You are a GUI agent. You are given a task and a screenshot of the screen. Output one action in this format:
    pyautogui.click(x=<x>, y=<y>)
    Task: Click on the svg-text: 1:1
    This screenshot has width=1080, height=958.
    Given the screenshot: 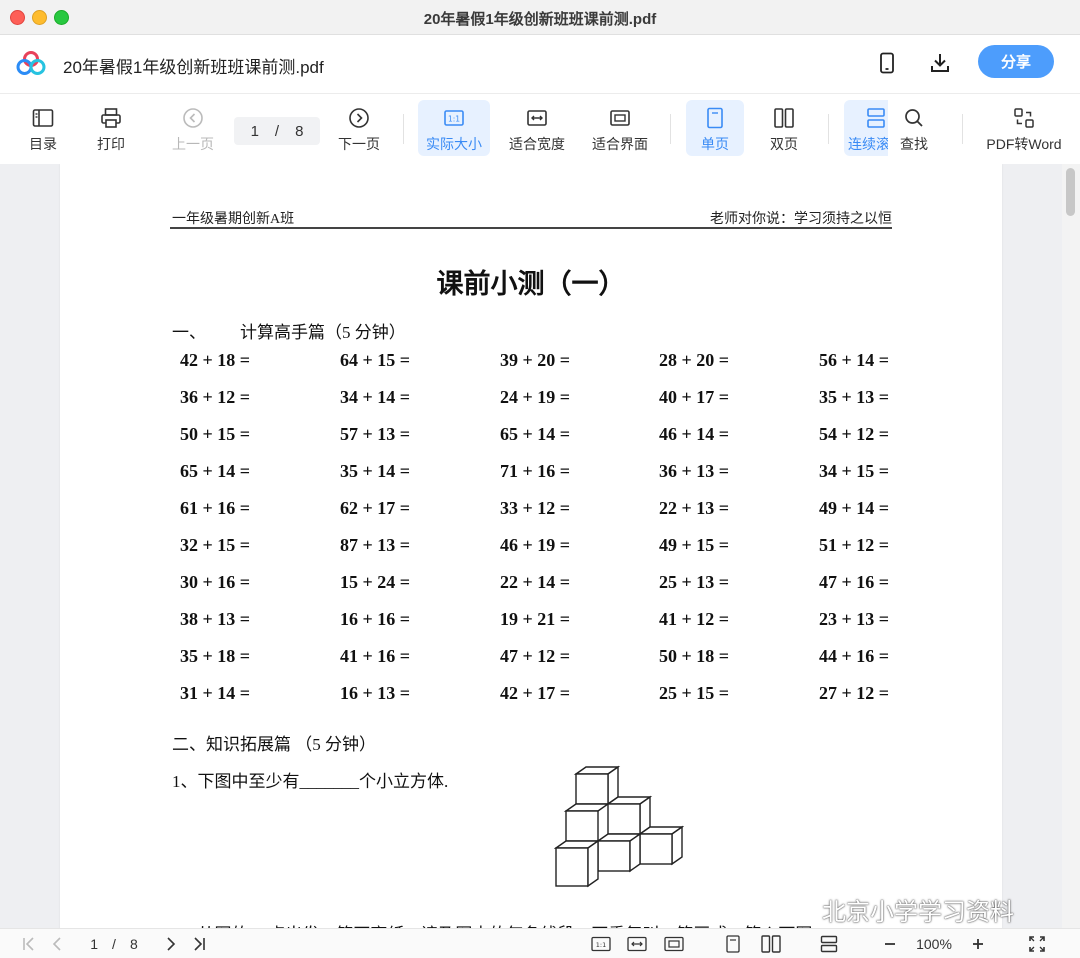 What is the action you would take?
    pyautogui.click(x=454, y=119)
    